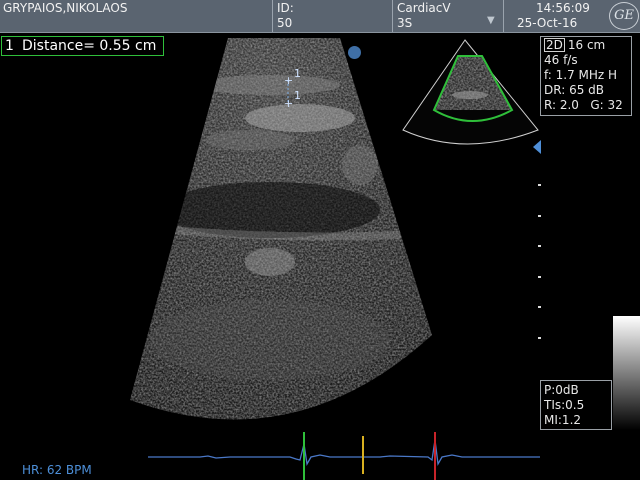  What do you see at coordinates (57, 470) in the screenshot?
I see `heart-rate: HR: 62 BPM` at bounding box center [57, 470].